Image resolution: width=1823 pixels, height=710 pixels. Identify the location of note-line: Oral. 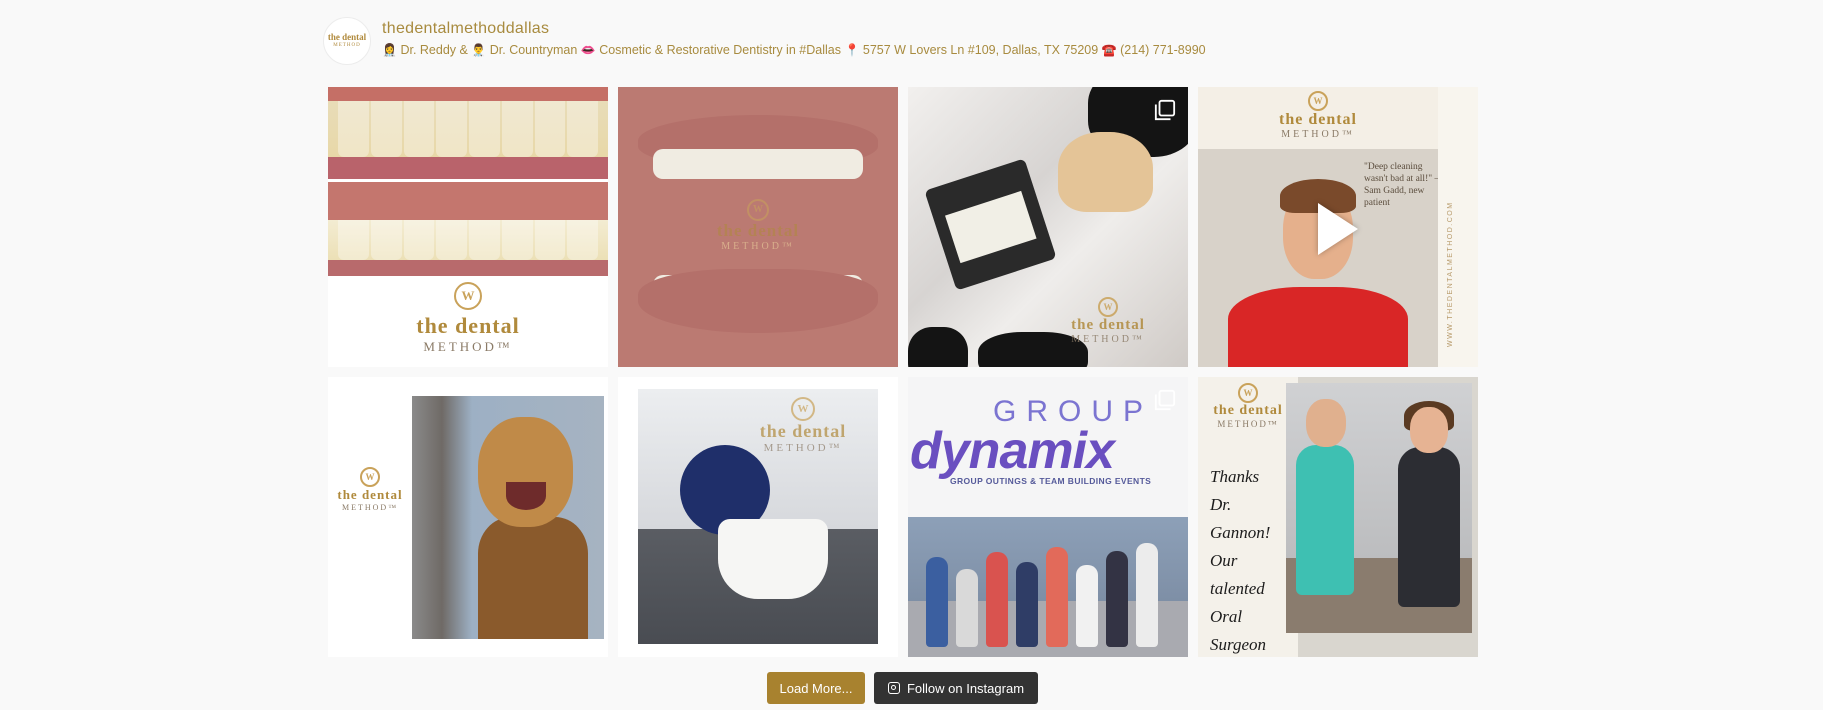
(1226, 616).